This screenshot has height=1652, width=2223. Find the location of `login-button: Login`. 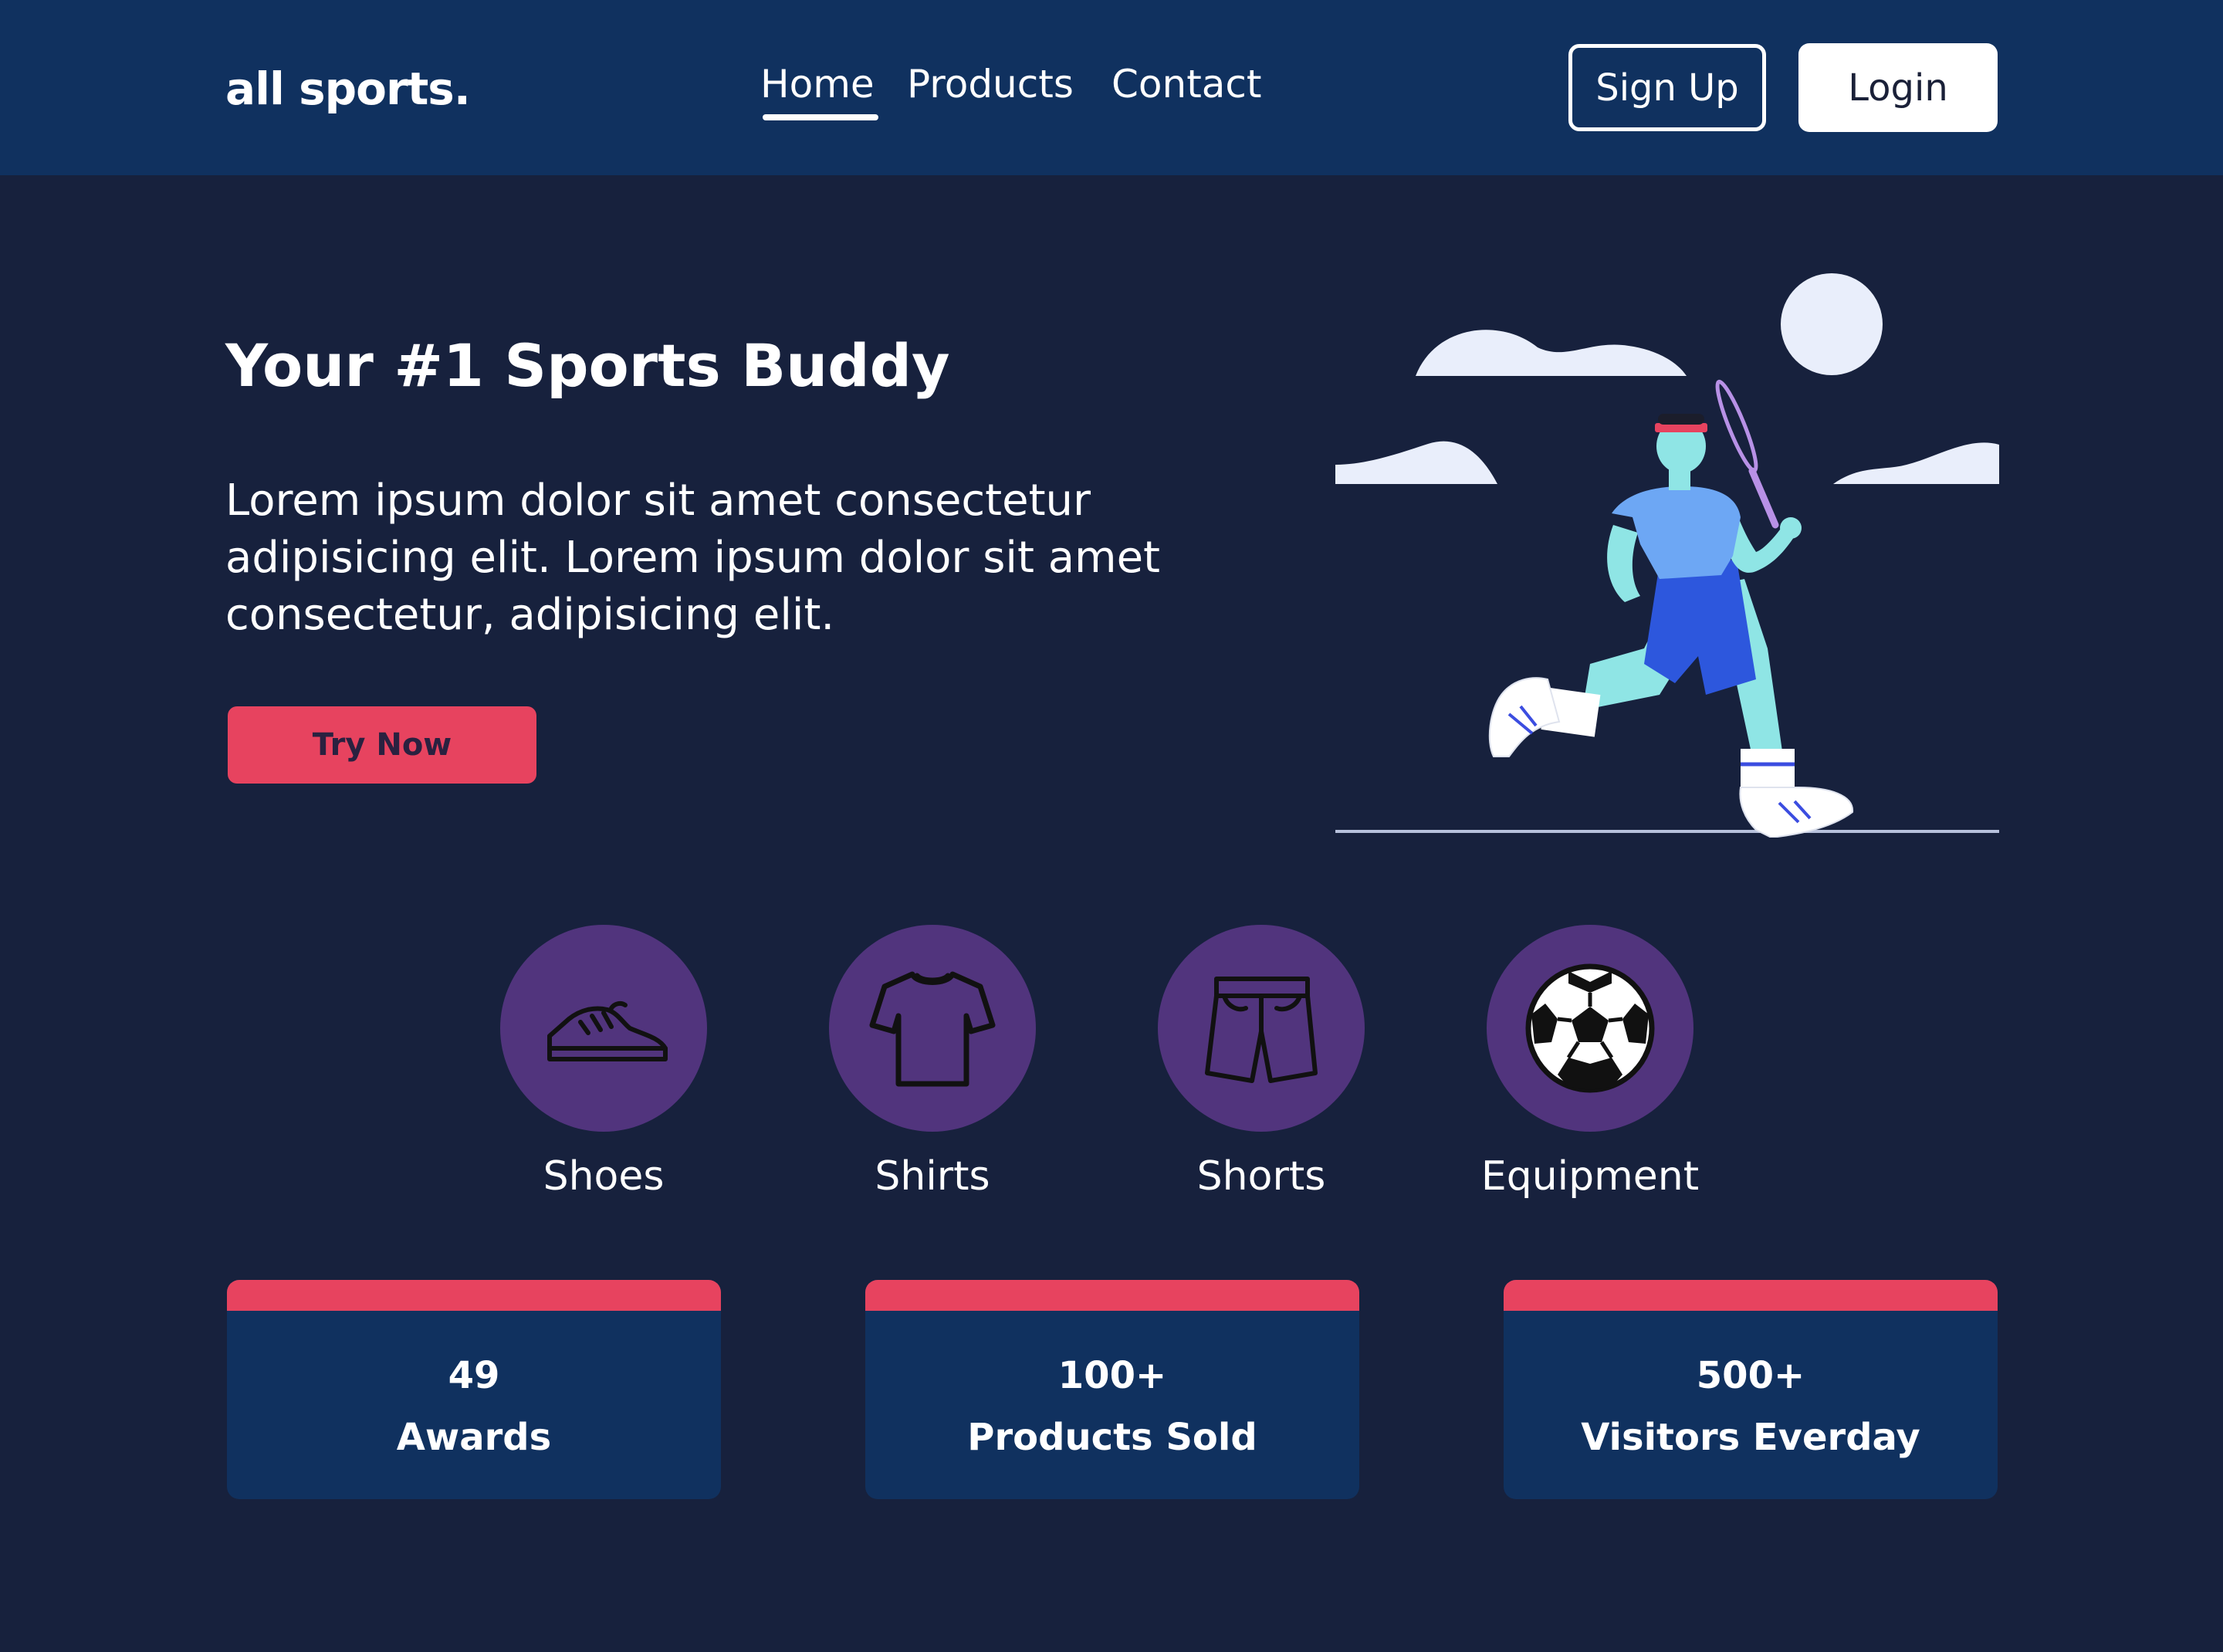

login-button: Login is located at coordinates (1898, 87).